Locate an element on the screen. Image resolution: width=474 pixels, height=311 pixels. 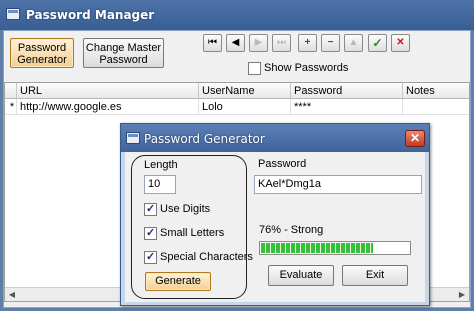
move-up-icon: ▲ is located at coordinates (353, 43).